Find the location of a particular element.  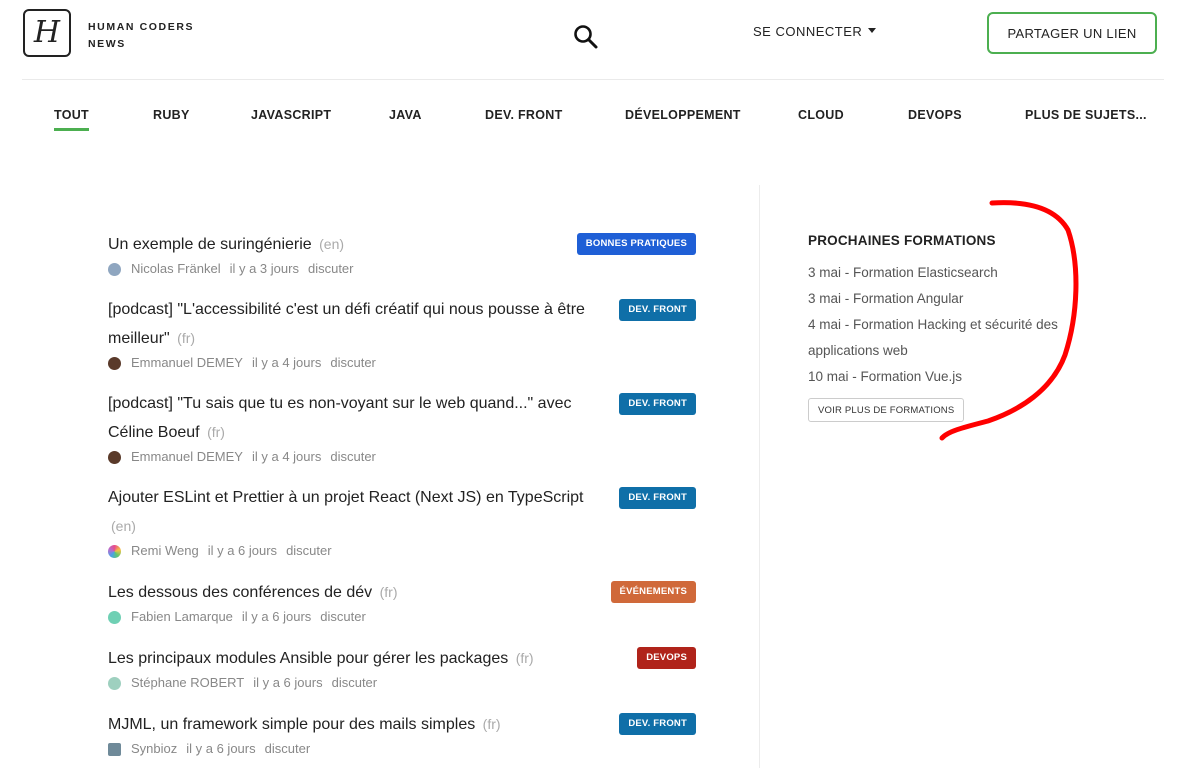

news-author: Remi Weng is located at coordinates (165, 551).